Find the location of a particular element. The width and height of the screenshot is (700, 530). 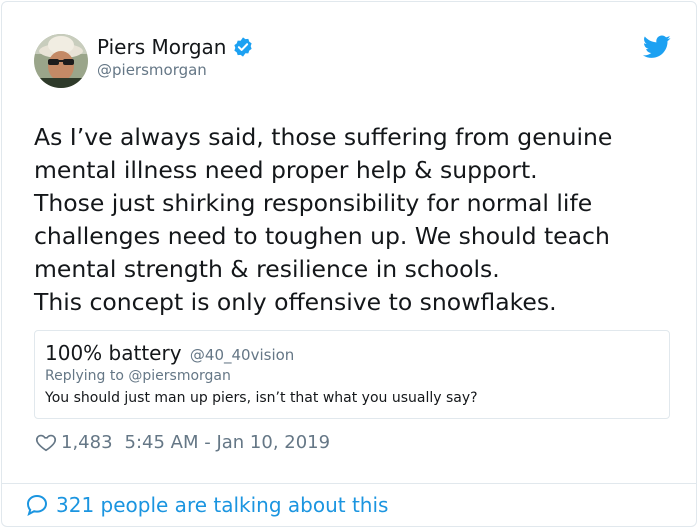

quoted-author-row: 100% battery @40_40vision is located at coordinates (169, 353).